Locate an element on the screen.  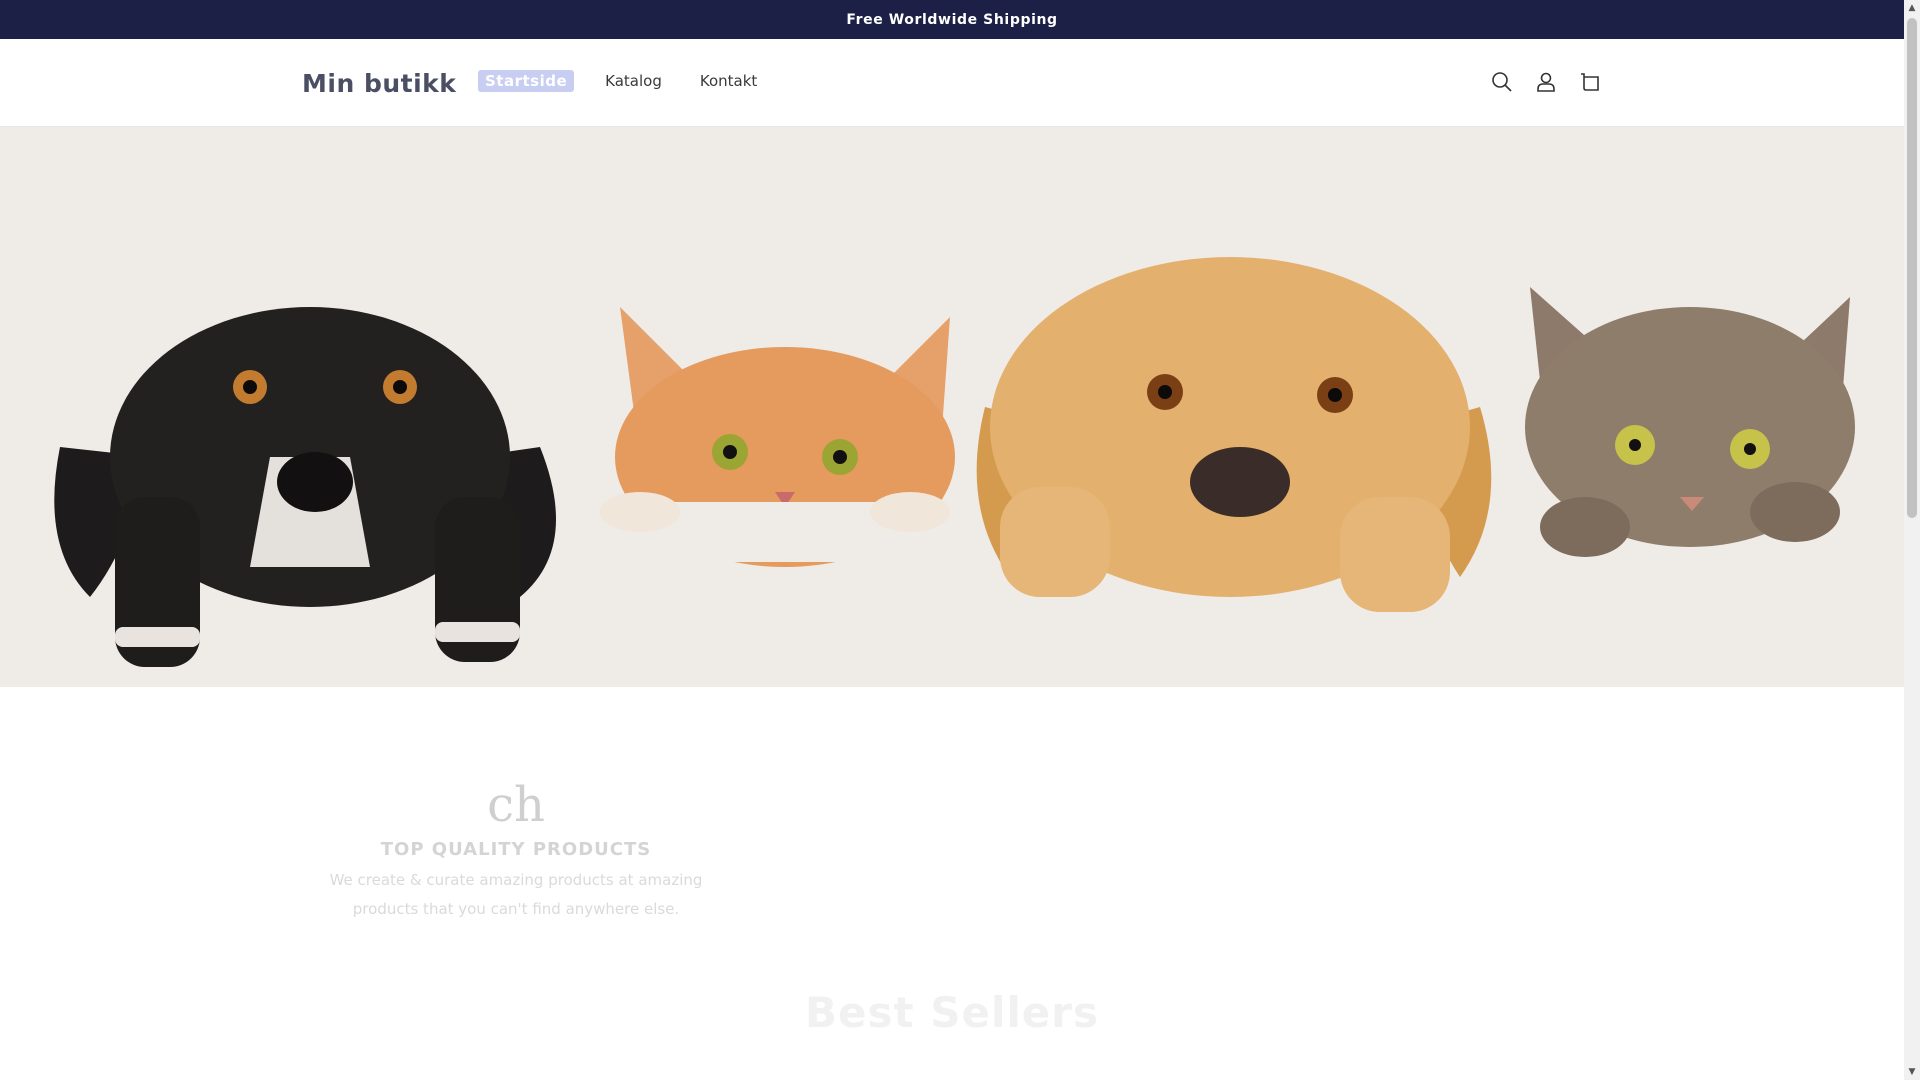
announcement-text: Free Worldwide Shipping is located at coordinates (952, 19).